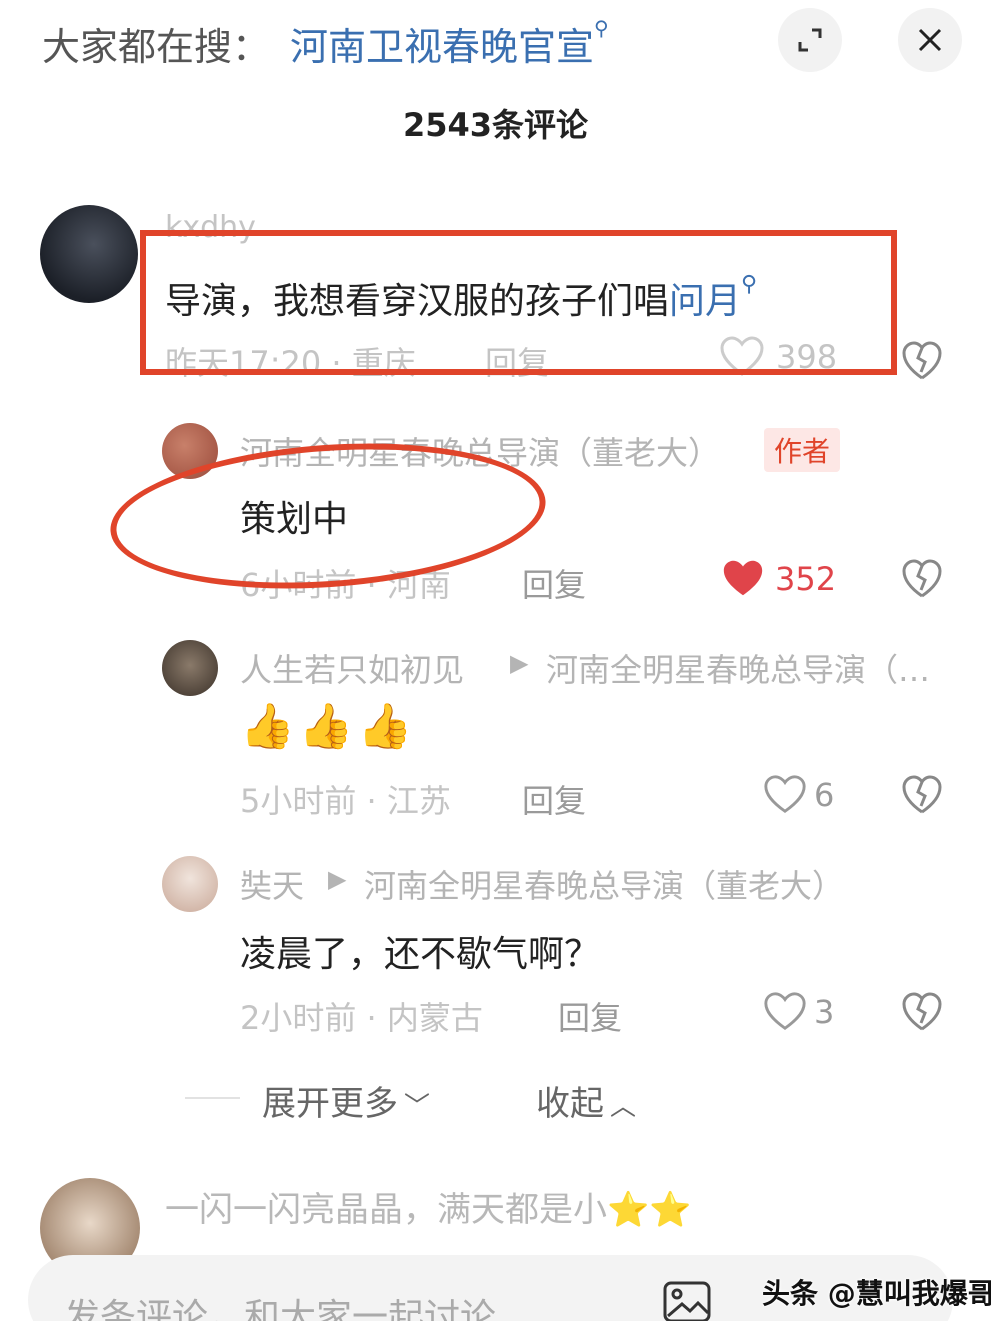 The image size is (991, 1321). What do you see at coordinates (280, 1304) in the screenshot?
I see `comment-input: 发条评论，和大家一起讨论` at bounding box center [280, 1304].